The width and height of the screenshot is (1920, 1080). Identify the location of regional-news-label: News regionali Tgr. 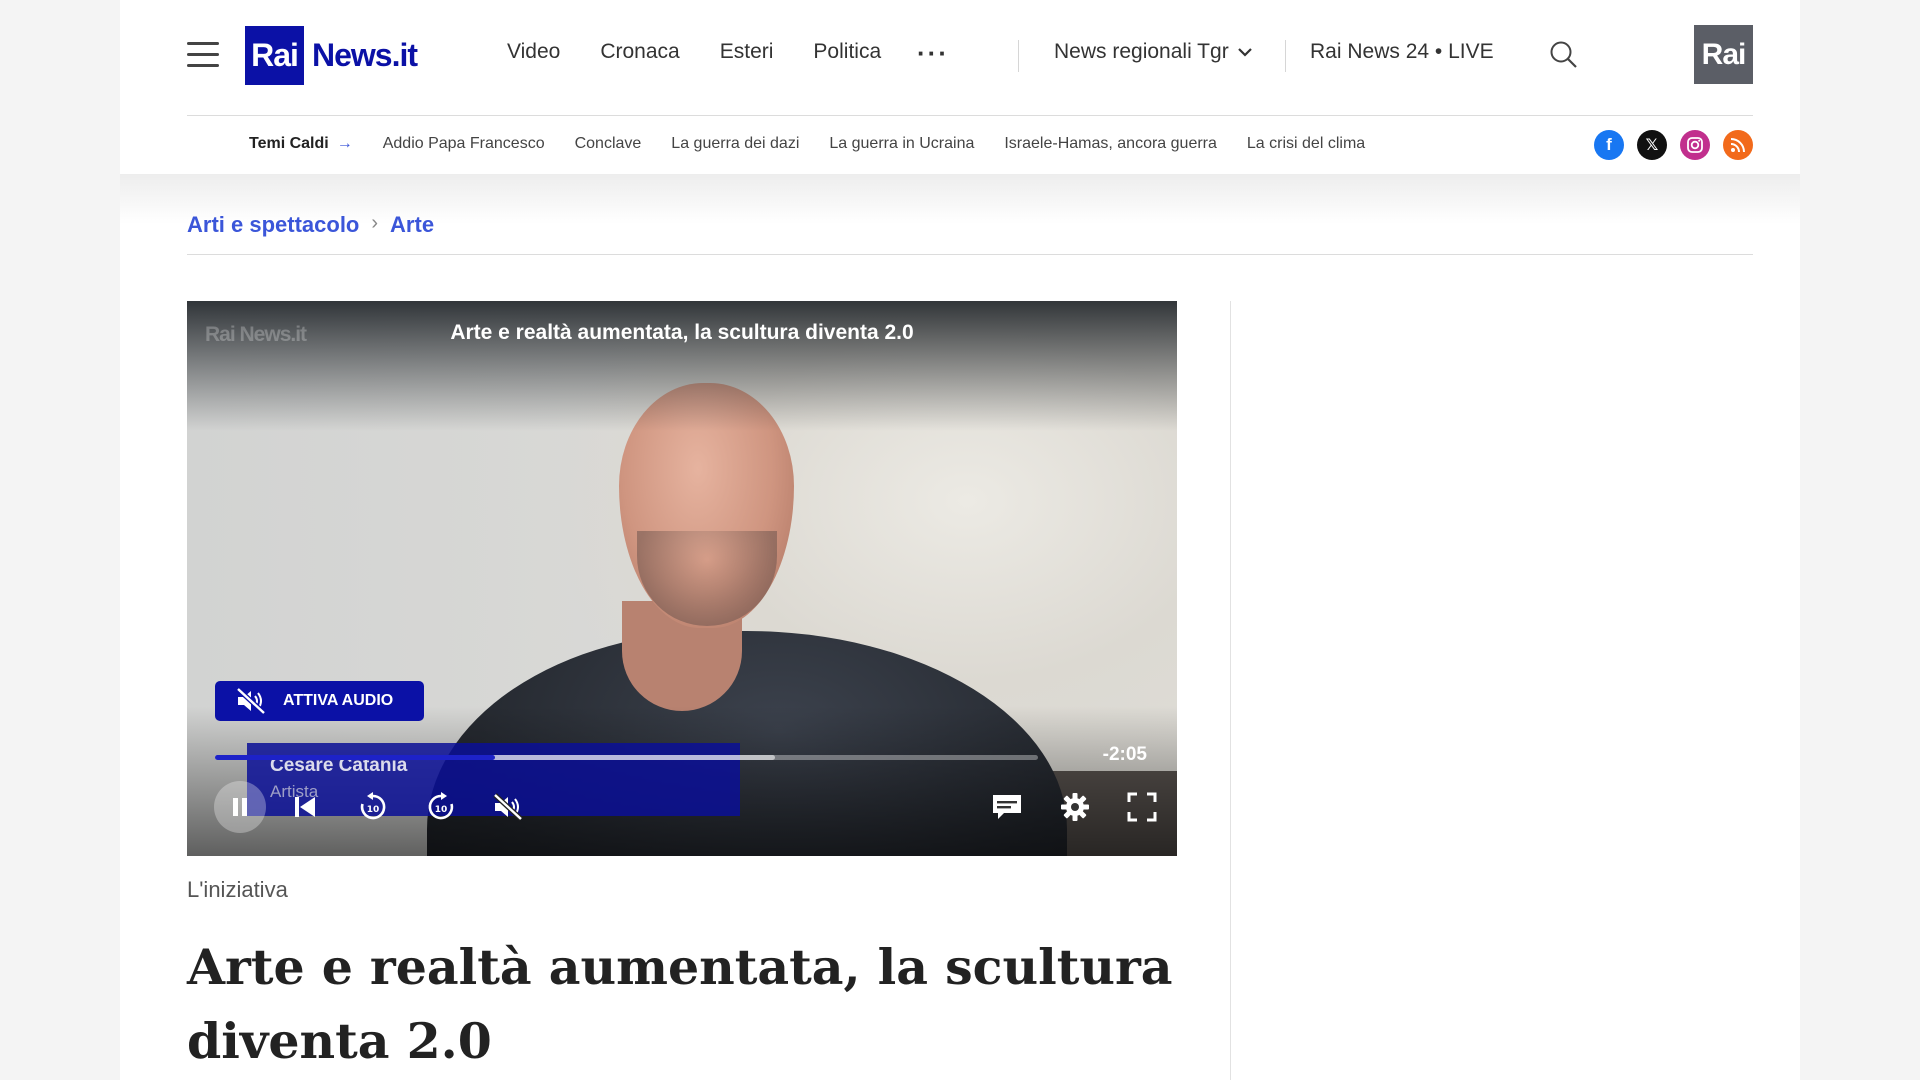
(1141, 51).